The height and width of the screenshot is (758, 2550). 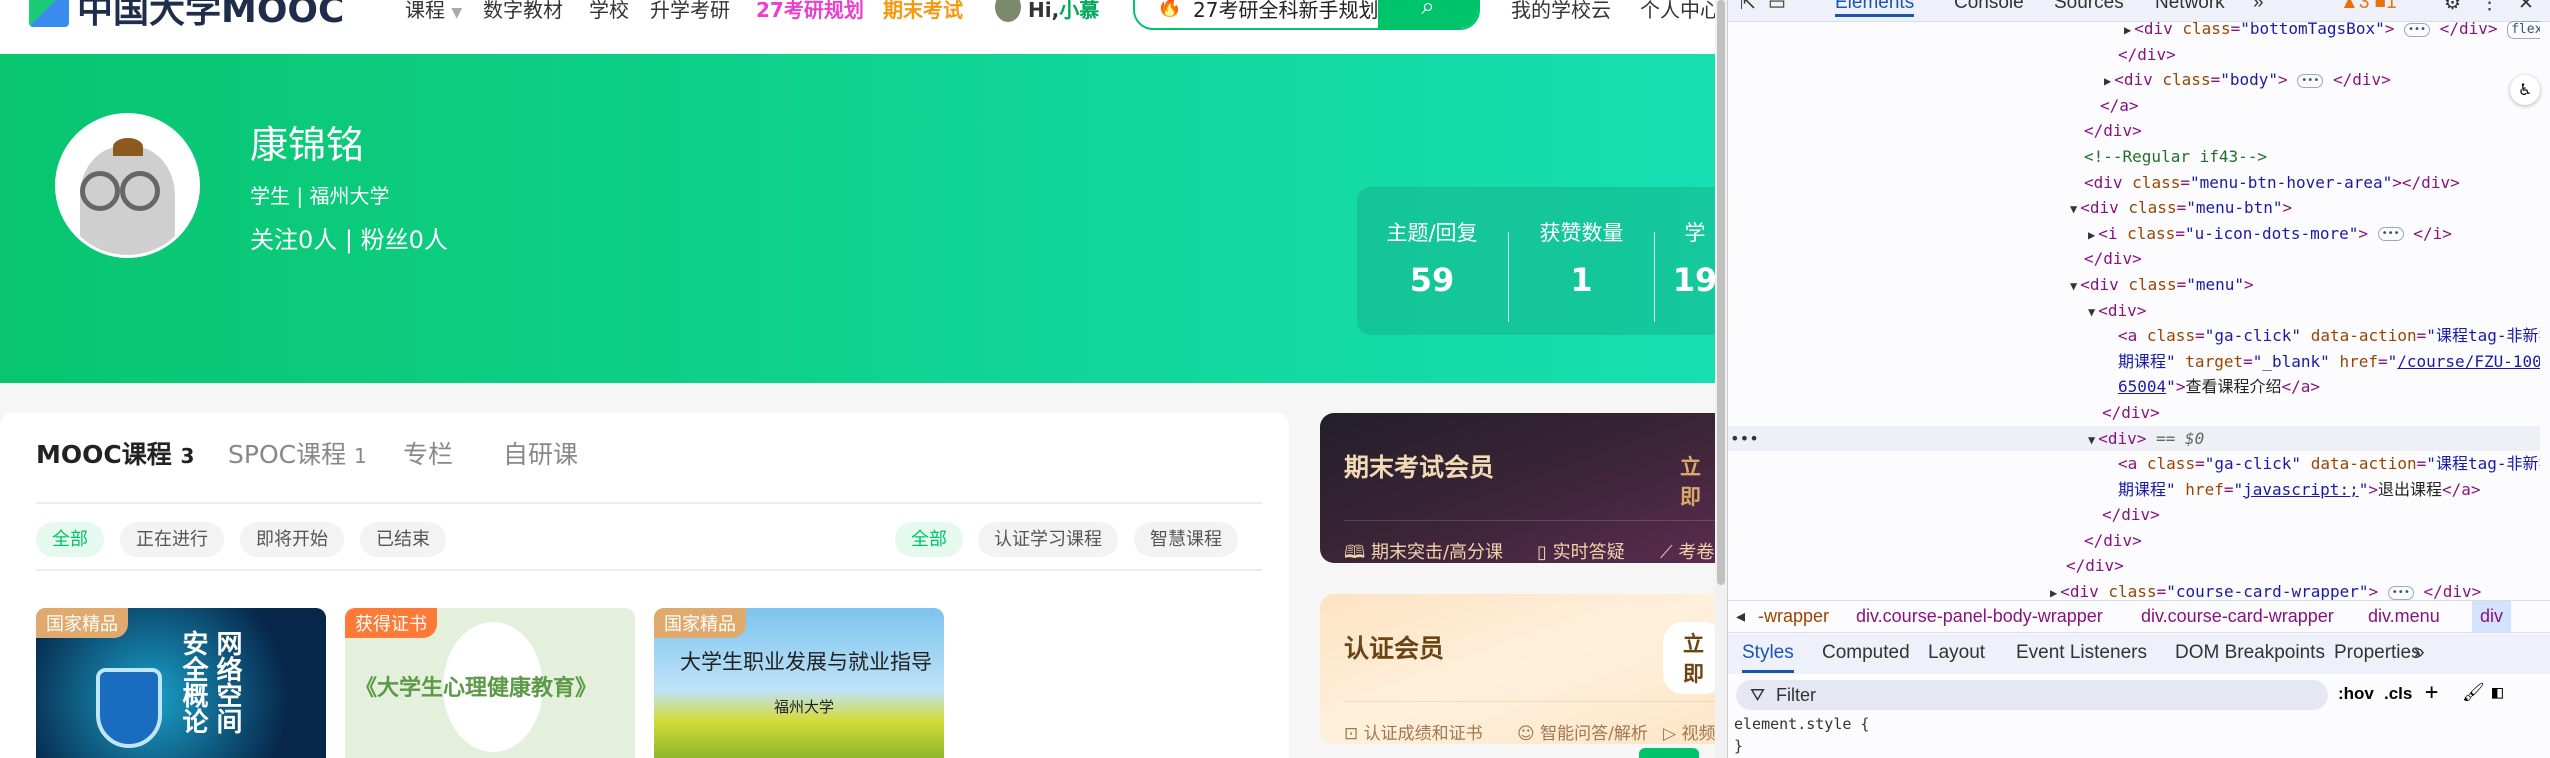 What do you see at coordinates (1748, 7) in the screenshot?
I see `inspect-icon: ⇱` at bounding box center [1748, 7].